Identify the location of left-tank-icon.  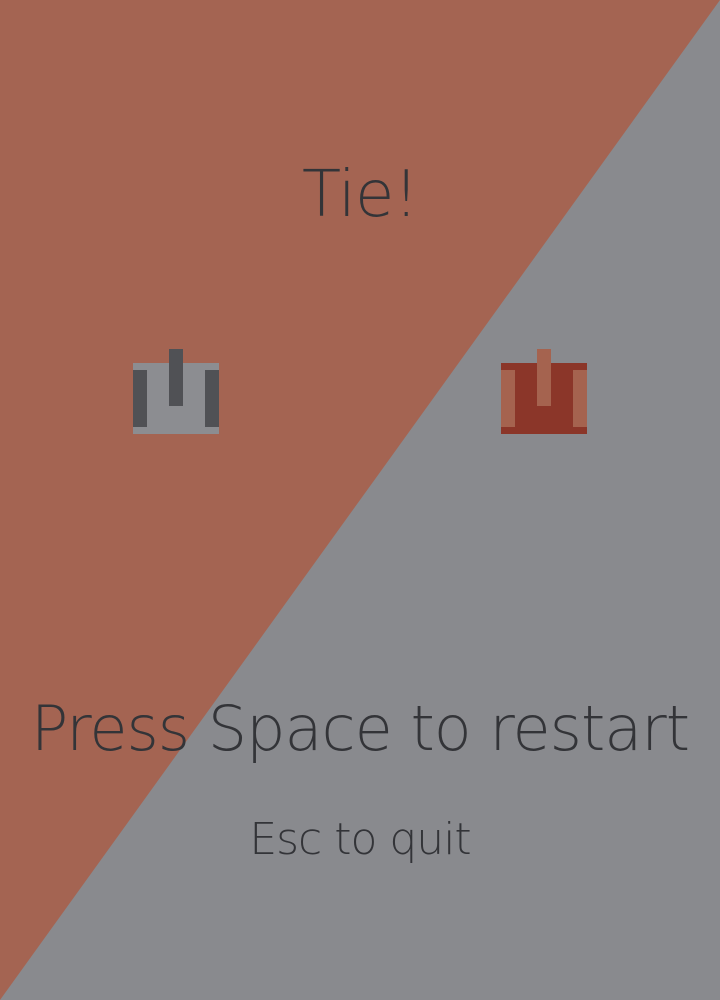
(176, 391).